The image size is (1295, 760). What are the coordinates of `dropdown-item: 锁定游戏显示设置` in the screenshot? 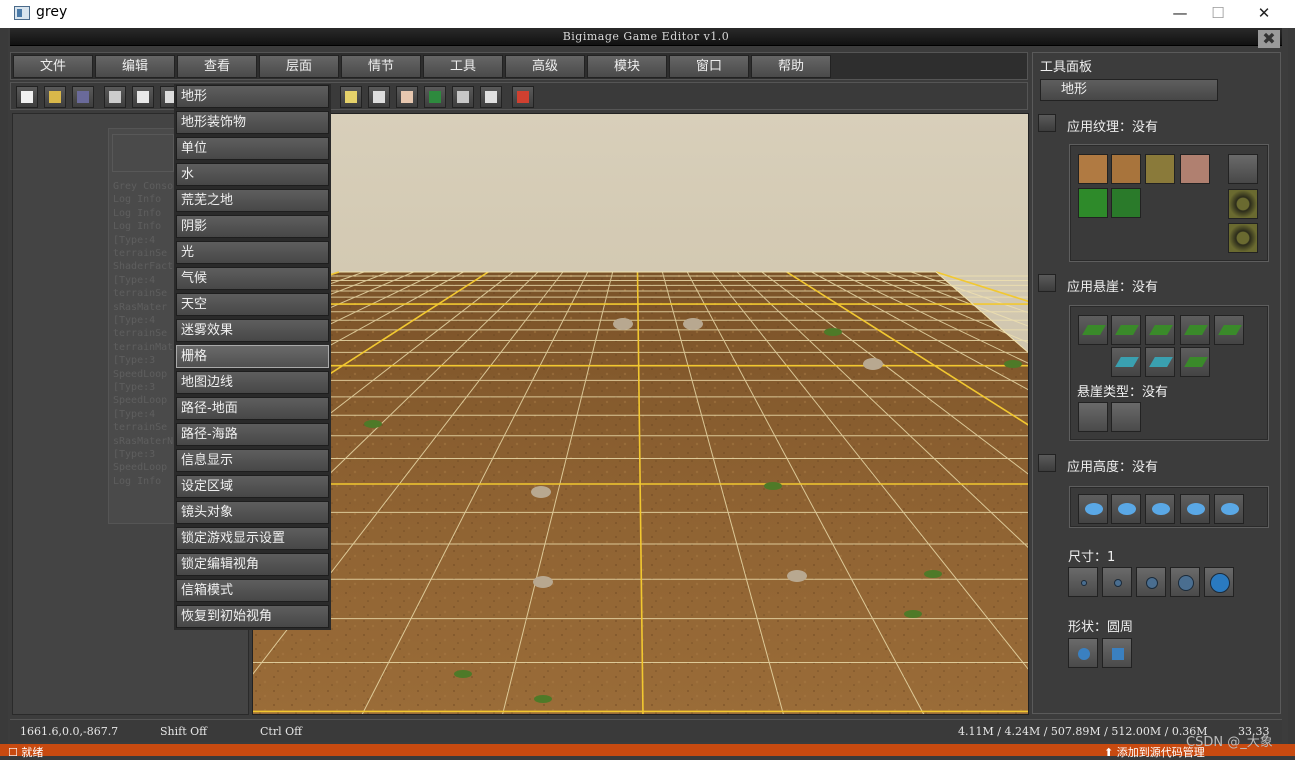 It's located at (252, 538).